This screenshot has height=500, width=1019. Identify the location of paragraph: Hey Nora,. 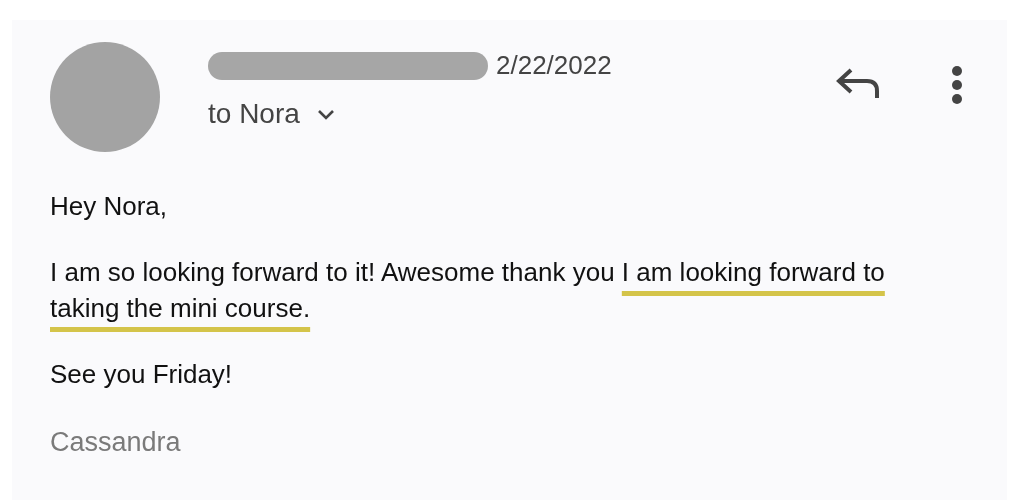
(109, 206).